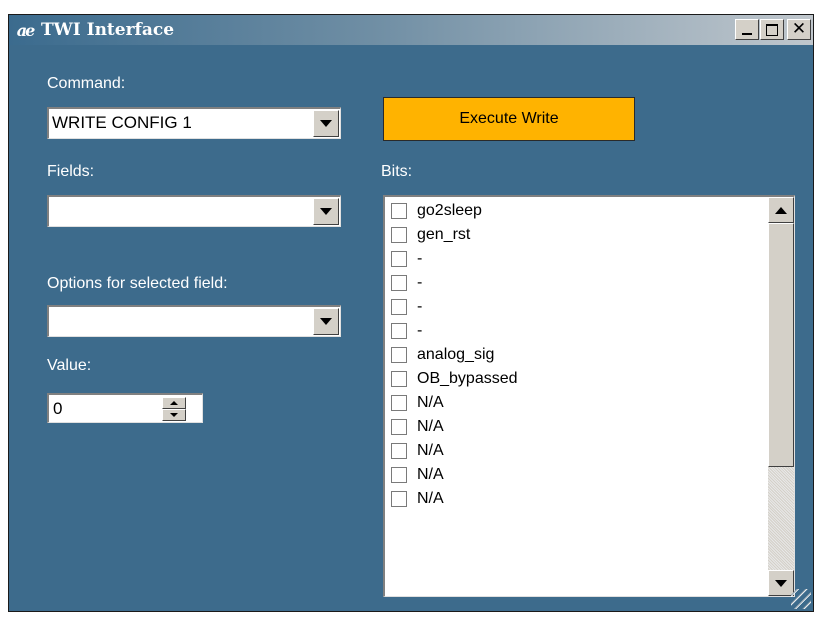  Describe the element at coordinates (397, 171) in the screenshot. I see `bits-label: Bits:` at that location.